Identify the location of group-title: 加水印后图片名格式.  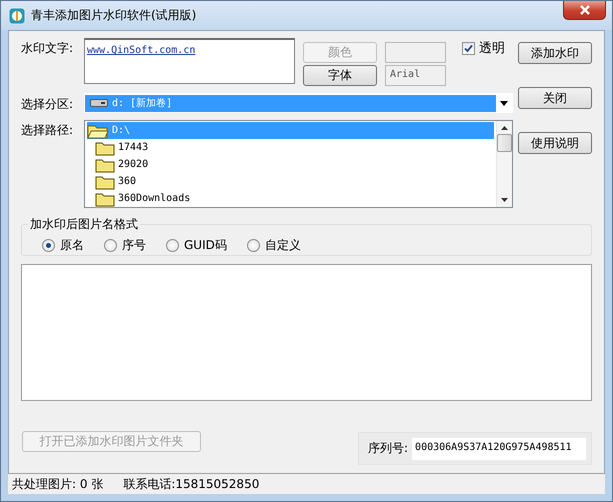
(84, 224).